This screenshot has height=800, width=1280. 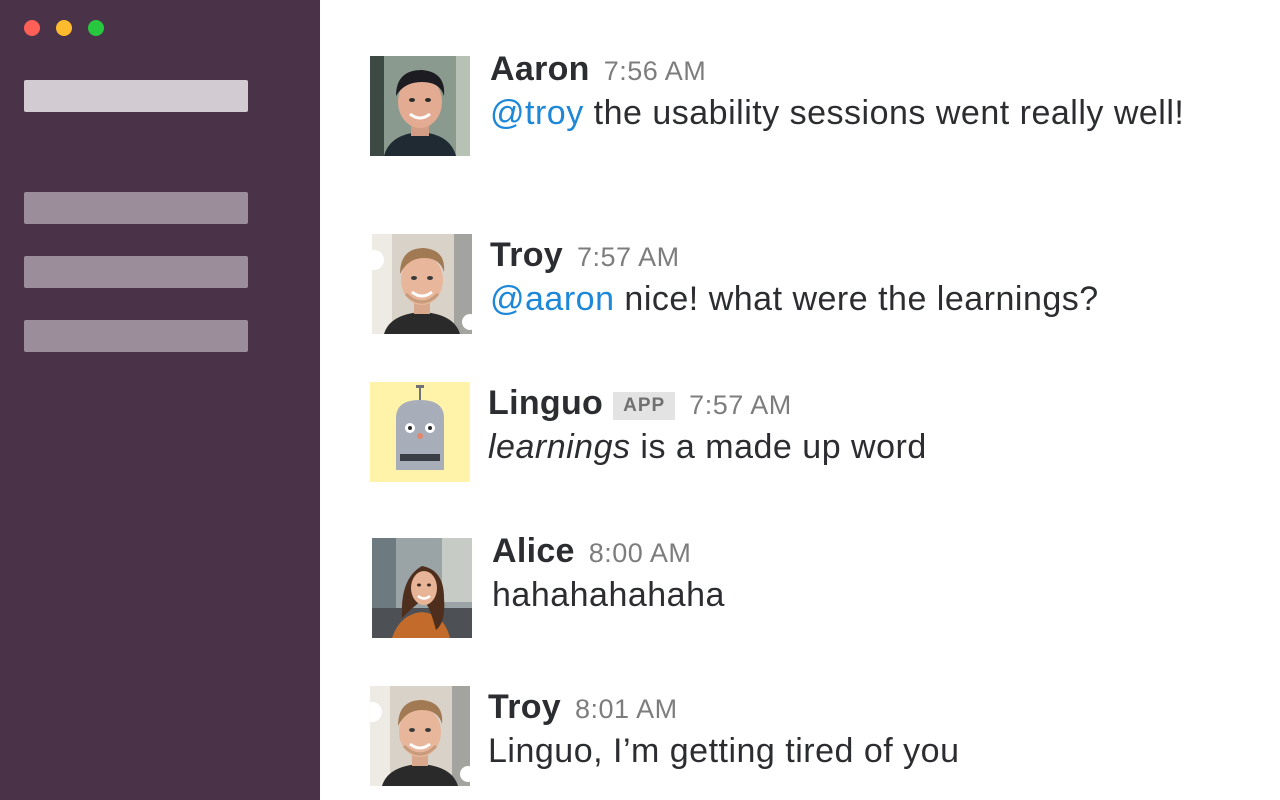 I want to click on minimize-window-button, so click(x=64, y=28).